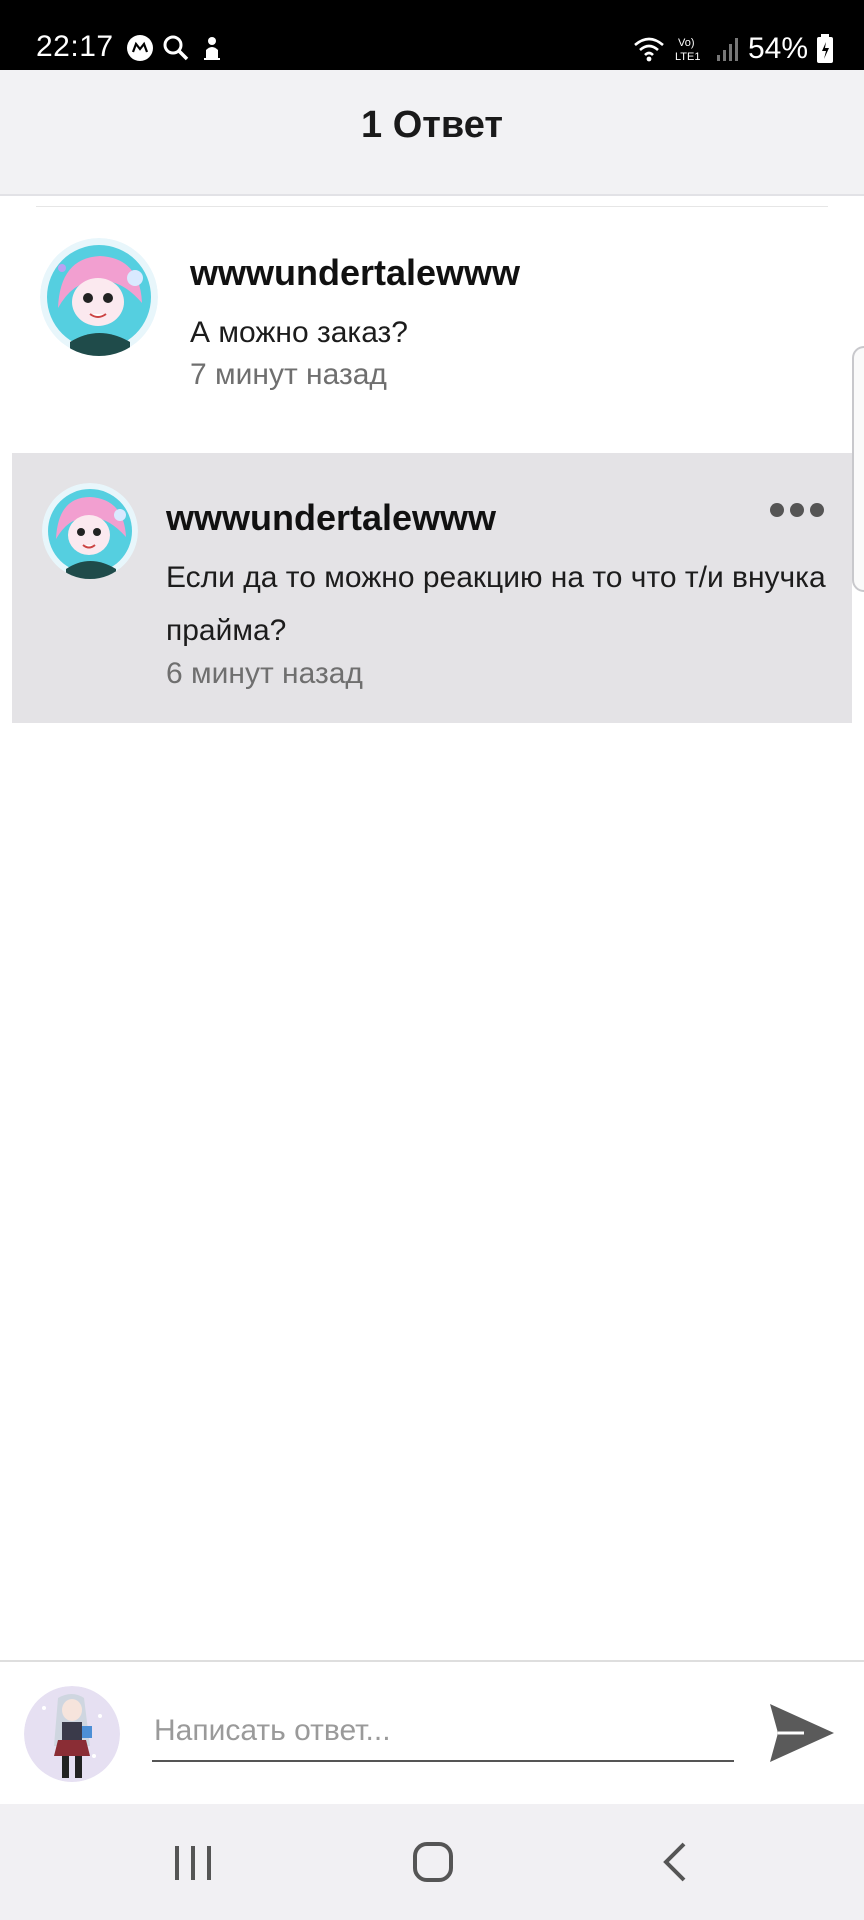 The width and height of the screenshot is (864, 1920). What do you see at coordinates (443, 1732) in the screenshot?
I see `reply-input` at bounding box center [443, 1732].